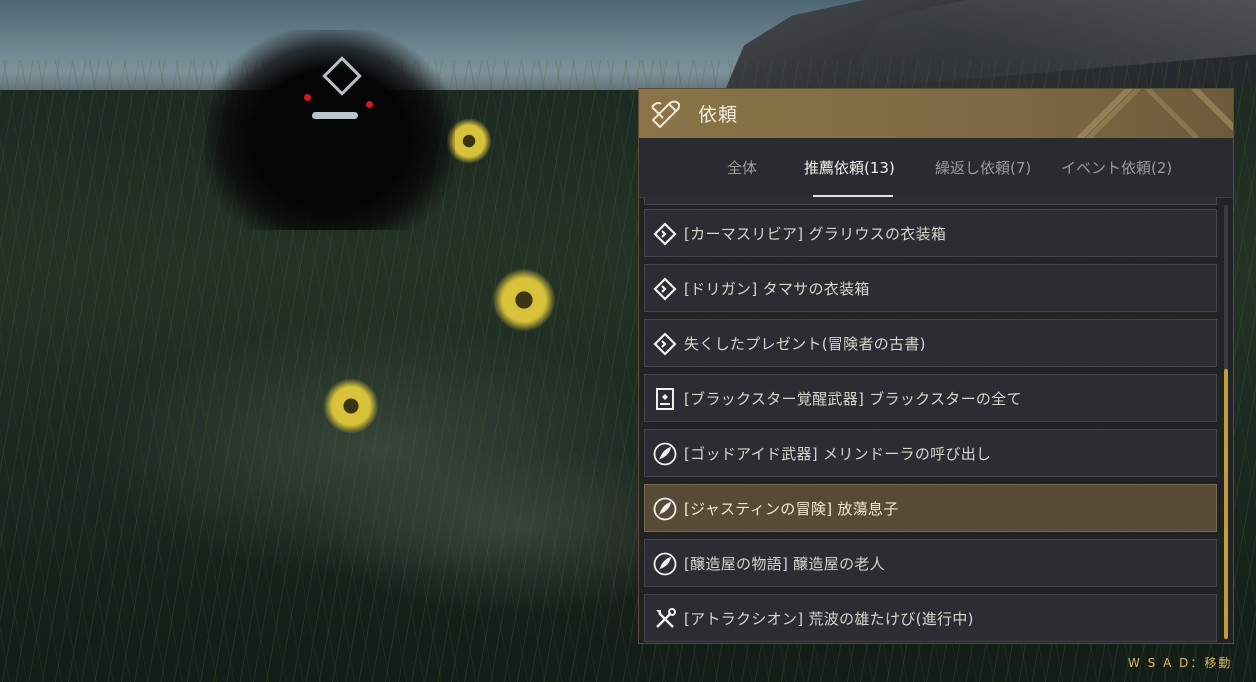 This screenshot has width=1256, height=682. I want to click on quest-label: [醸造屋の物語] 醸造屋の老人, so click(784, 564).